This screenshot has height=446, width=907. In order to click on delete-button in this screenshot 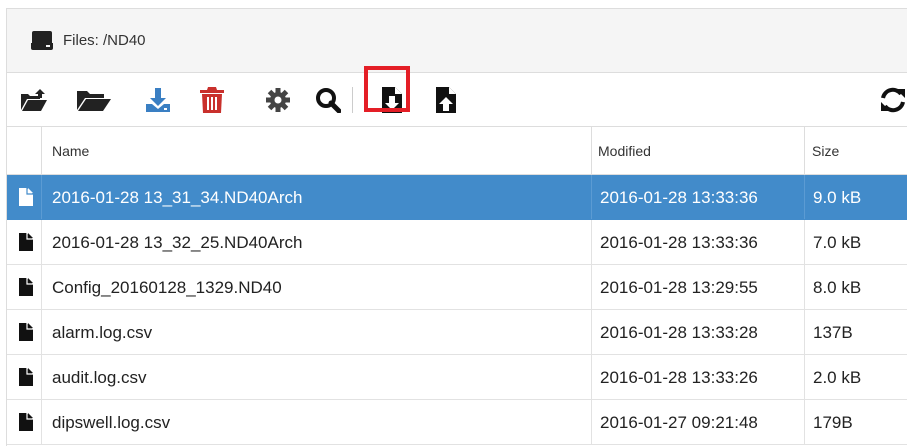, I will do `click(212, 100)`.